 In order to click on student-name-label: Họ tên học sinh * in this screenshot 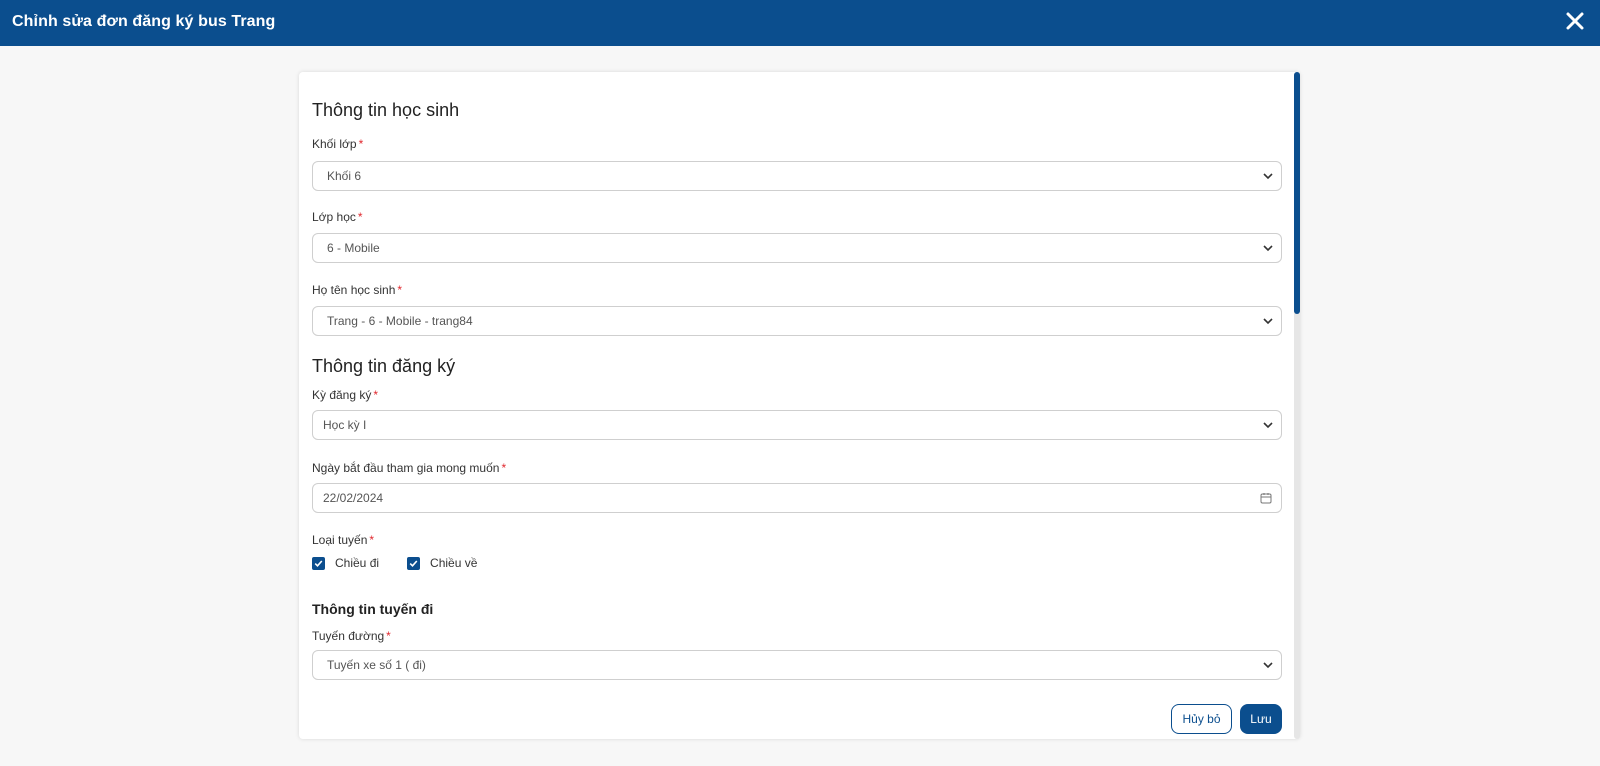, I will do `click(357, 290)`.